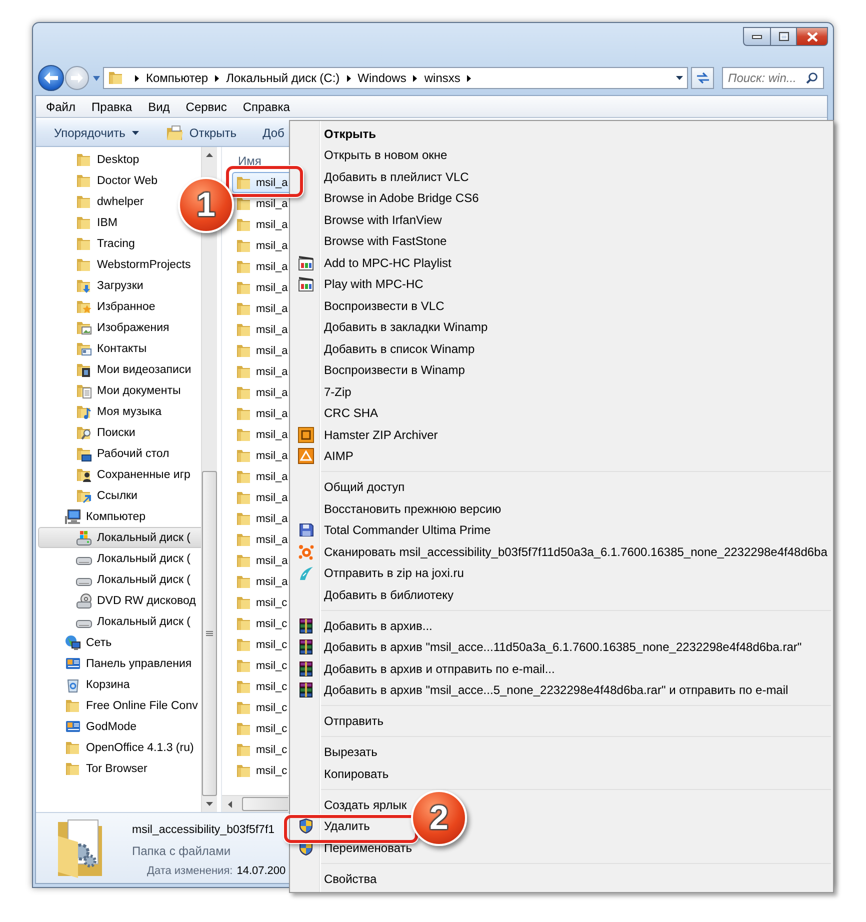  Describe the element at coordinates (349, 752) in the screenshot. I see `menu-item: Вырезать` at that location.